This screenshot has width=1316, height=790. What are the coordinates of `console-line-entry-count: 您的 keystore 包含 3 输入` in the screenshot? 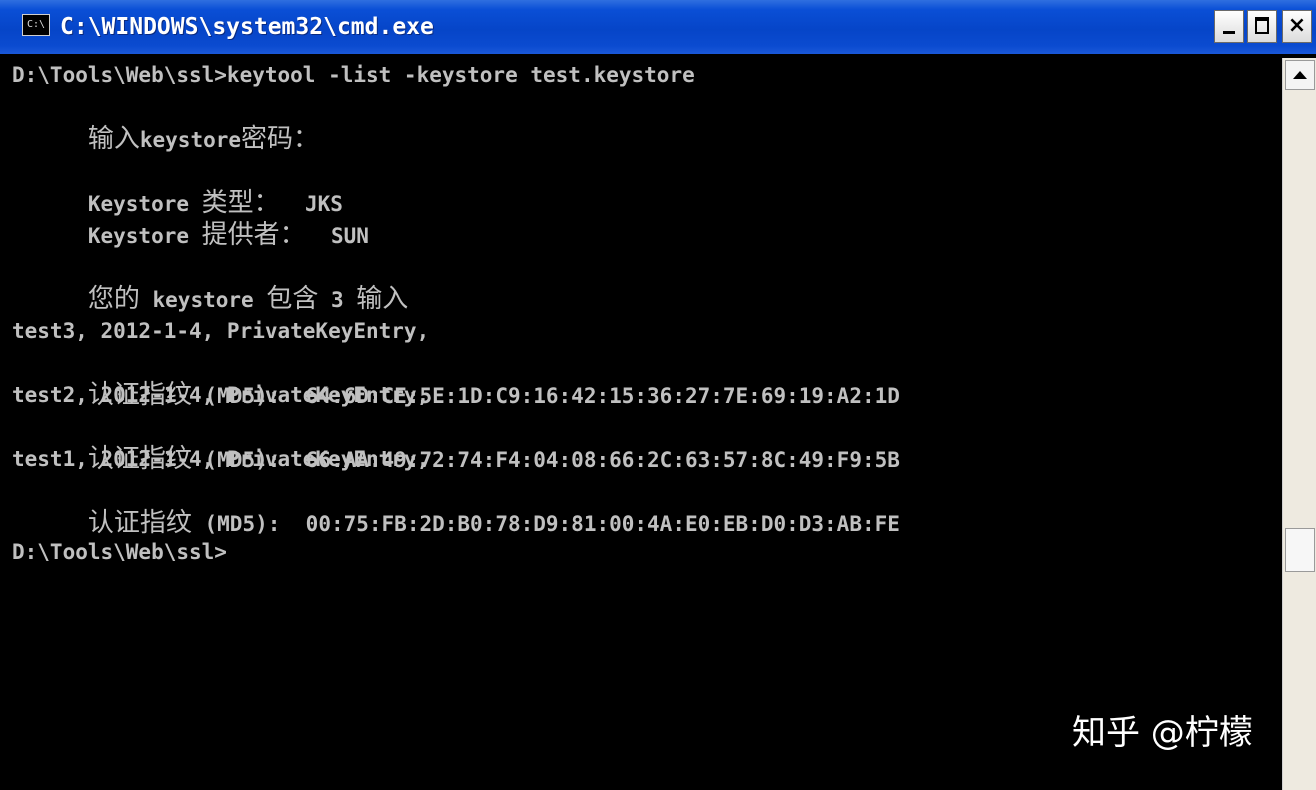 It's located at (210, 282).